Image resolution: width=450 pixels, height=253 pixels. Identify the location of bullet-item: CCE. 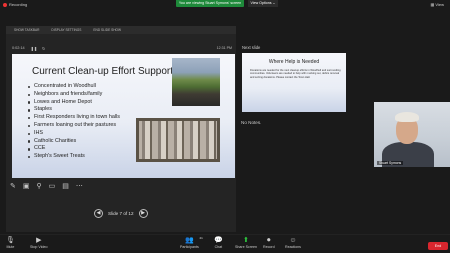
(74, 149).